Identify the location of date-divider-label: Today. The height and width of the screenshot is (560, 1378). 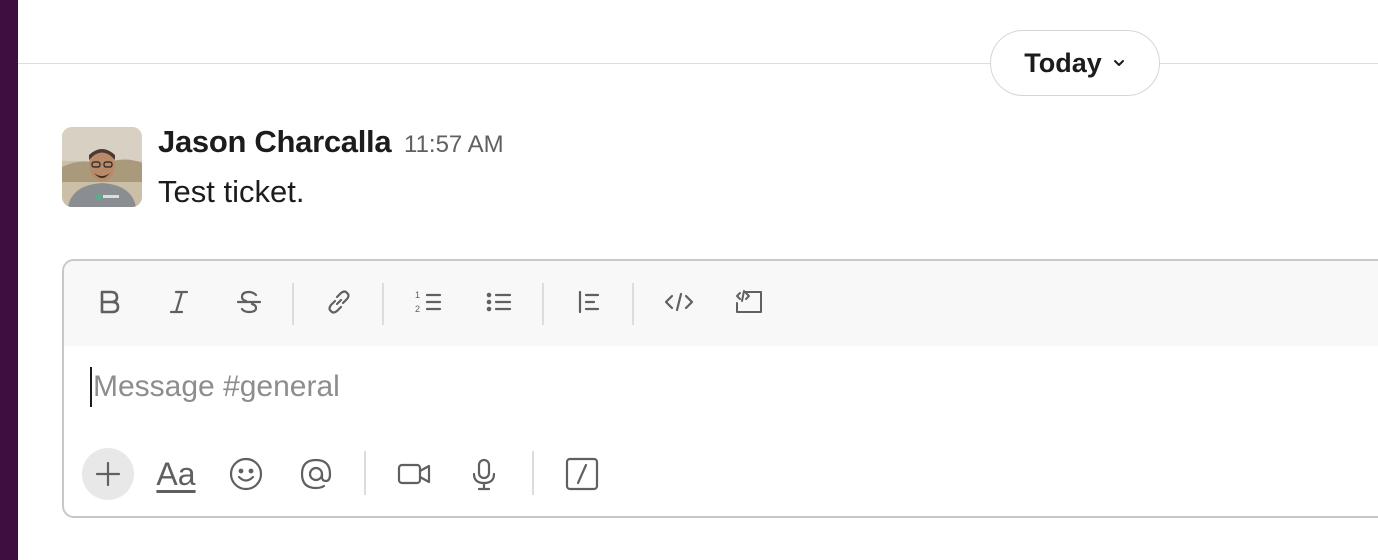
(1063, 62).